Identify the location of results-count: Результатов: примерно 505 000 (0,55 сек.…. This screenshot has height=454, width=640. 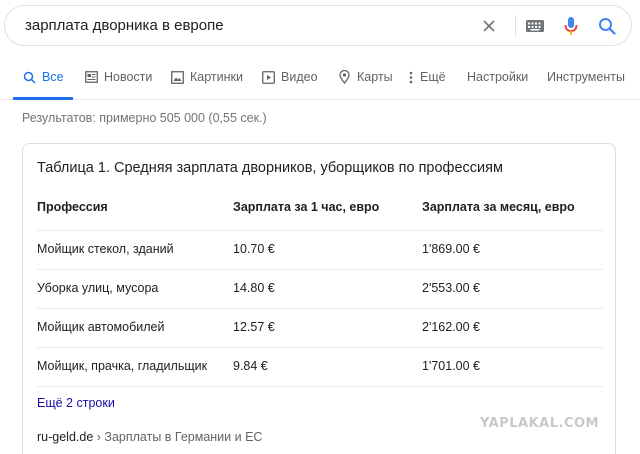
(144, 118).